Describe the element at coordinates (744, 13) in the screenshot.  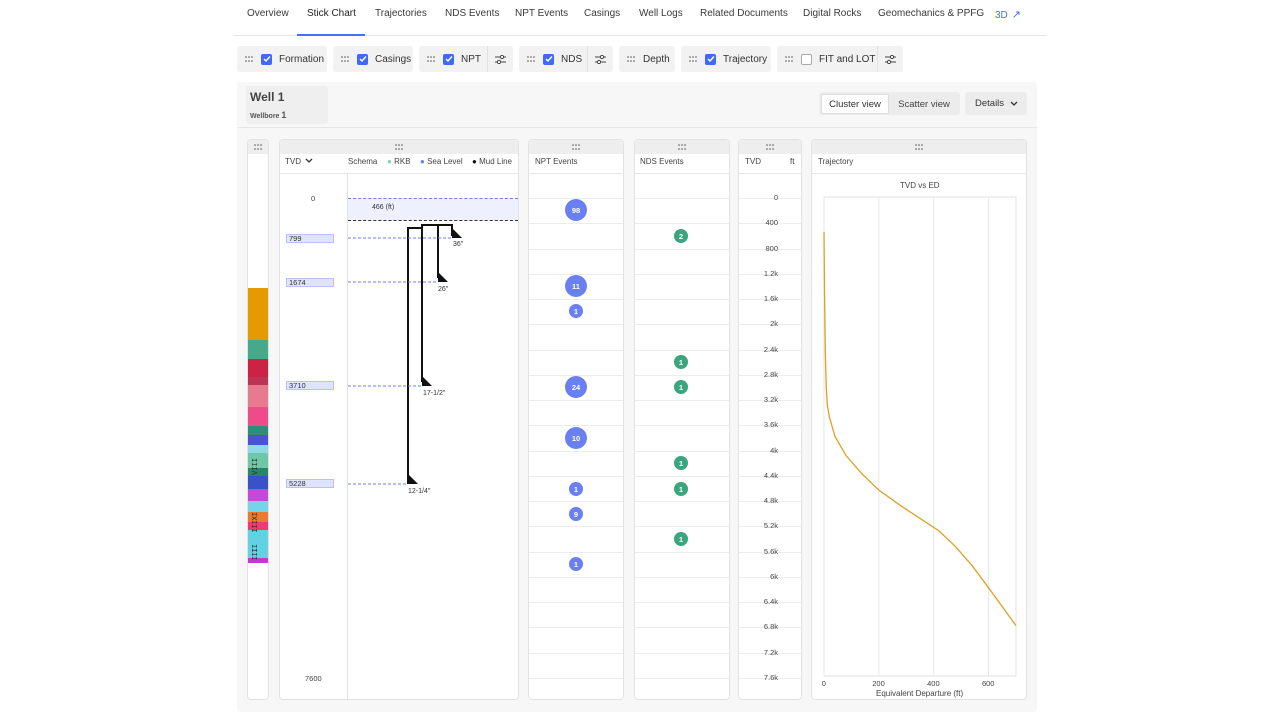
I see `tab-related-documents: Related Documents` at that location.